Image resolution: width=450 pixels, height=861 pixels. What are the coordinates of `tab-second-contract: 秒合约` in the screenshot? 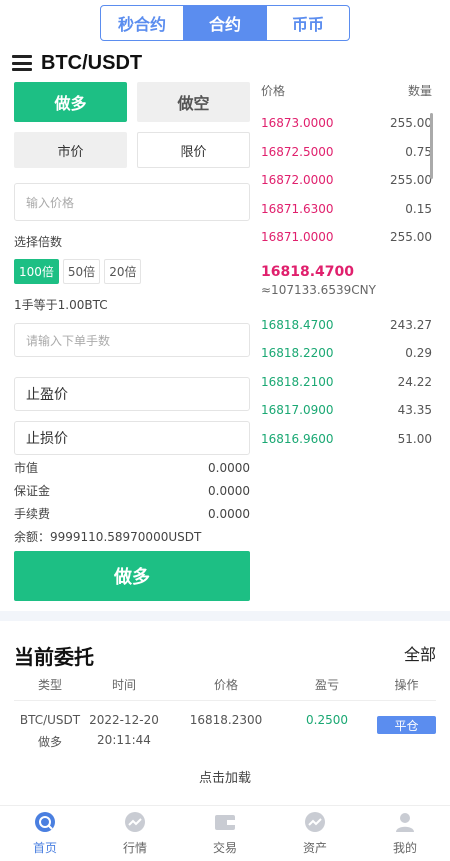 It's located at (142, 23).